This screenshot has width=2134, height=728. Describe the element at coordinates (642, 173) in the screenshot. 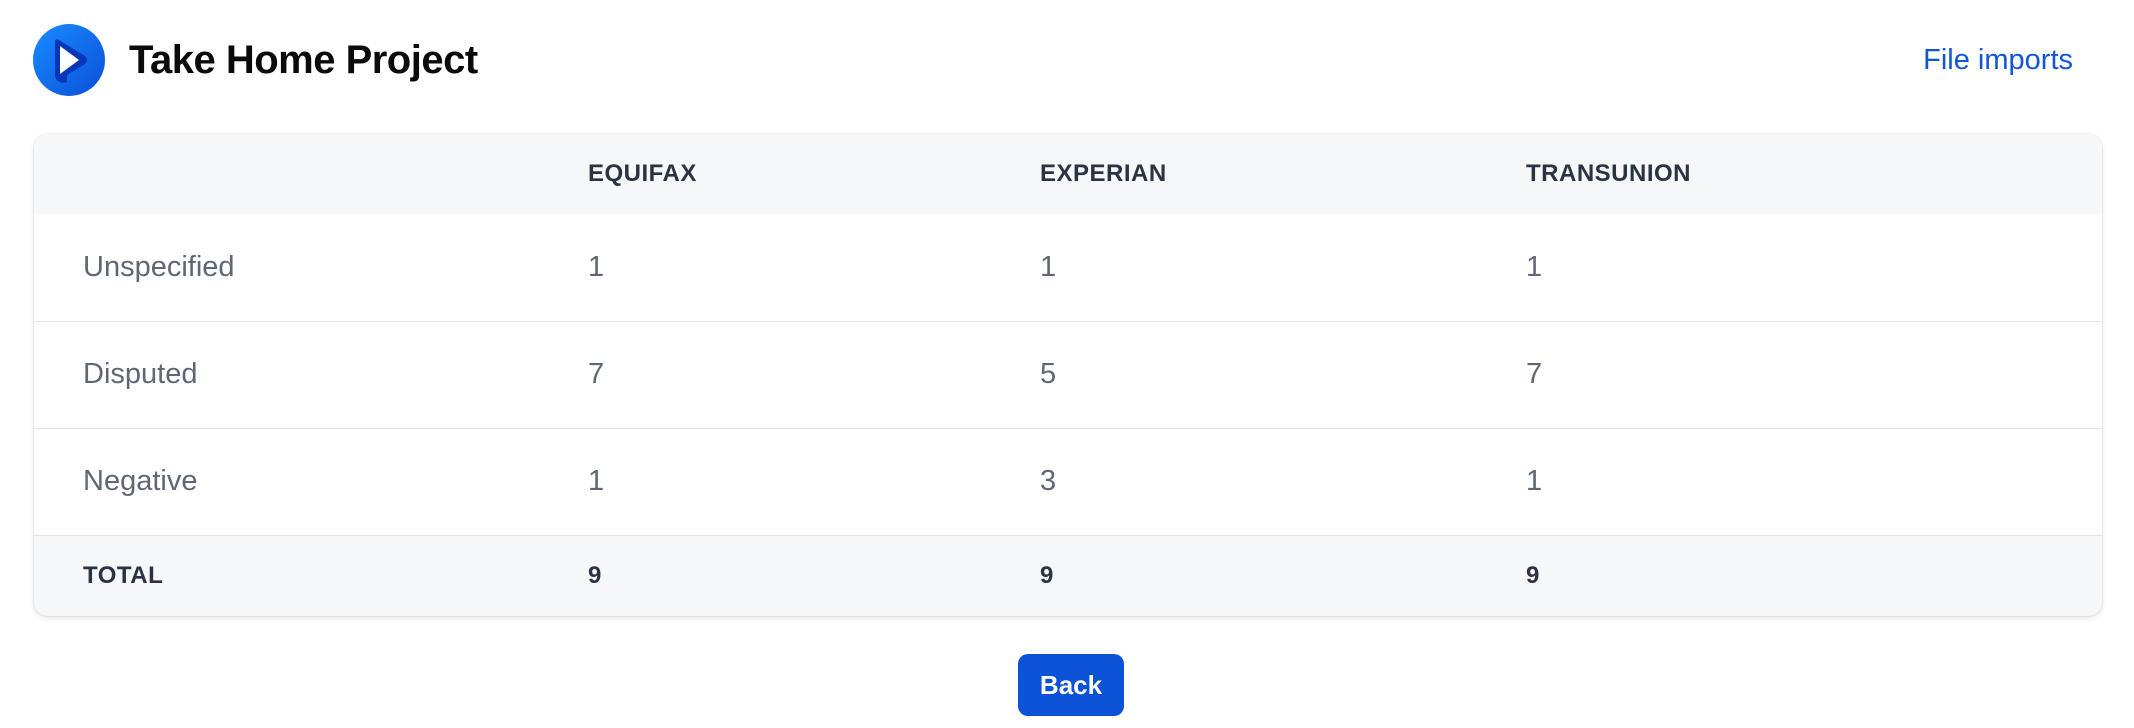

I see `column-header-equifax: EQUIFAX` at that location.